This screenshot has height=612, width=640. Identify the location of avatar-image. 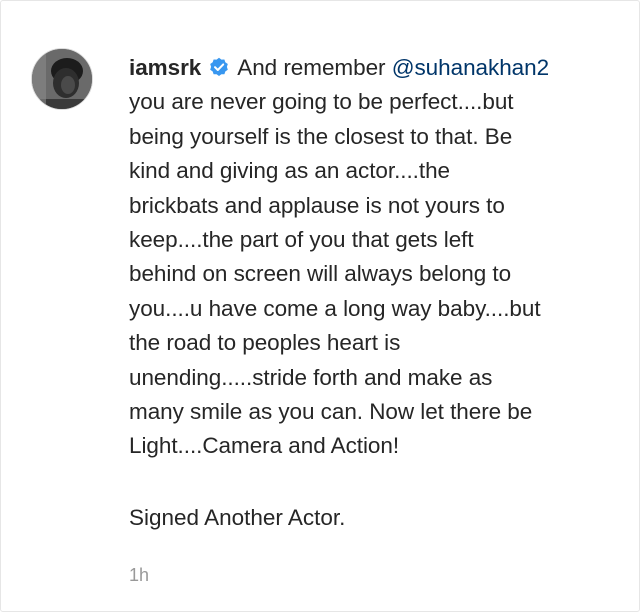
(62, 79).